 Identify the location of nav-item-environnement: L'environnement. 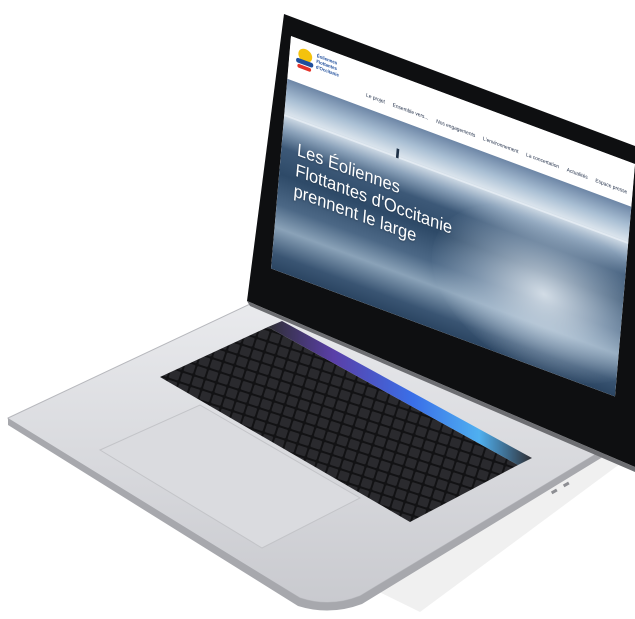
(501, 145).